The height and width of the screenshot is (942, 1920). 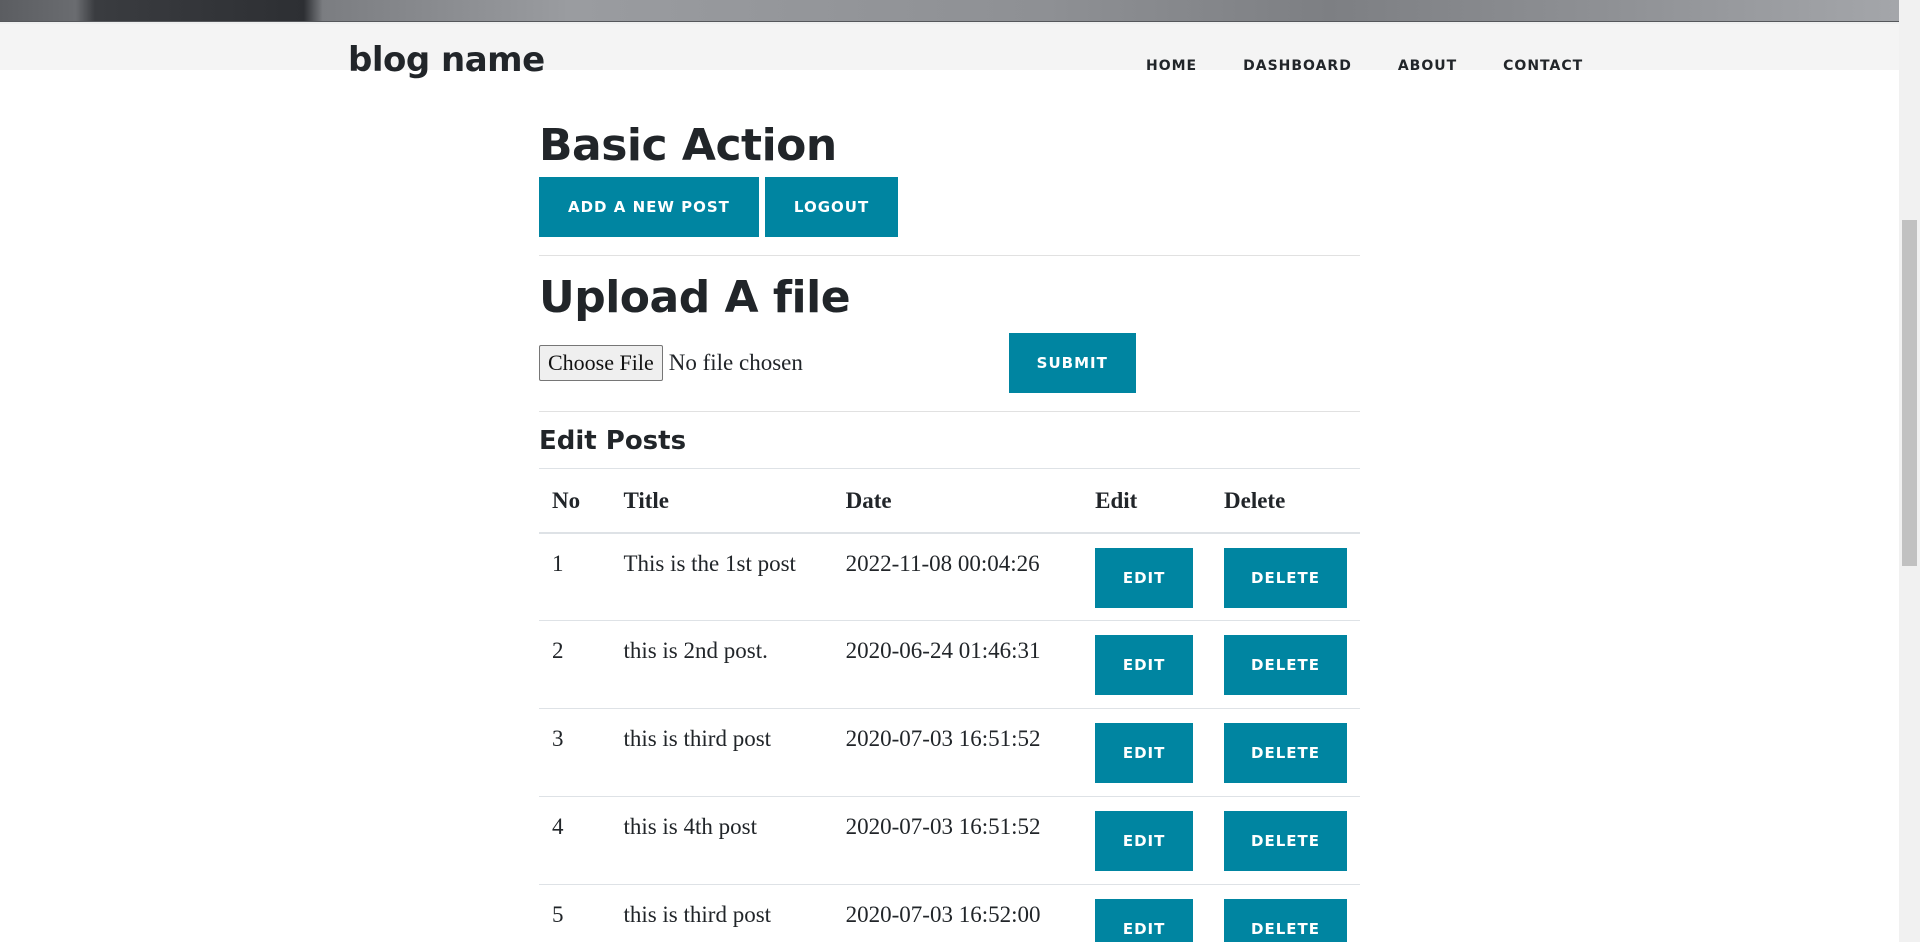 I want to click on post-number: 1, so click(x=575, y=576).